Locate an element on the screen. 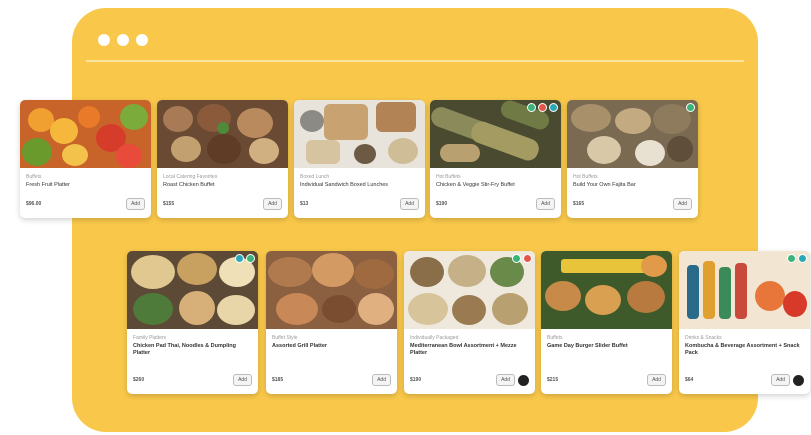 This screenshot has width=811, height=435. card-title: Chicken & Veggie Stir-Fry Buffet is located at coordinates (475, 185).